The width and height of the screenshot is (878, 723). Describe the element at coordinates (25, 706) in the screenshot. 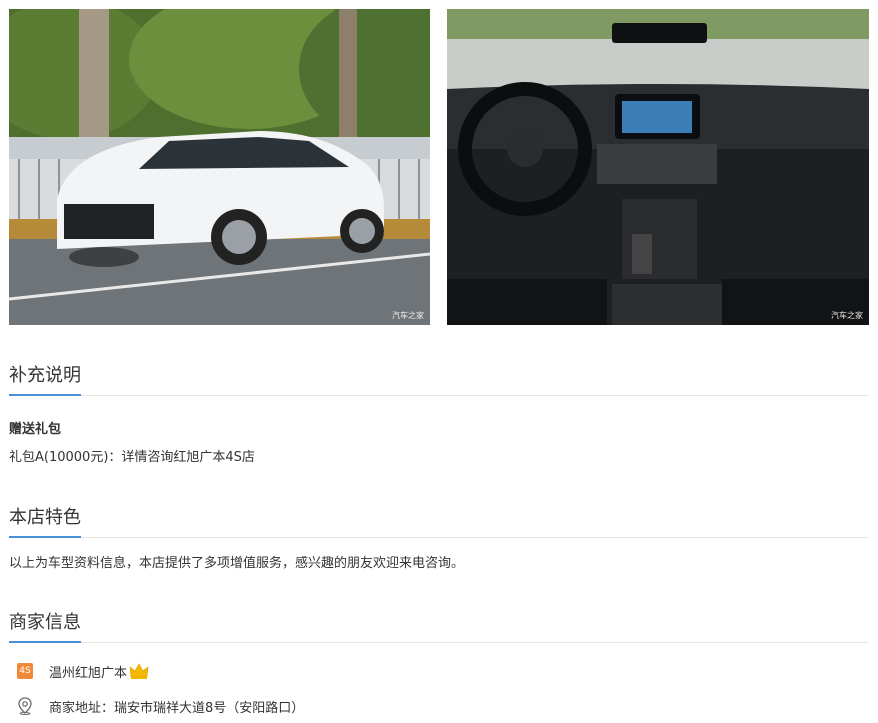

I see `location-pin-icon` at that location.